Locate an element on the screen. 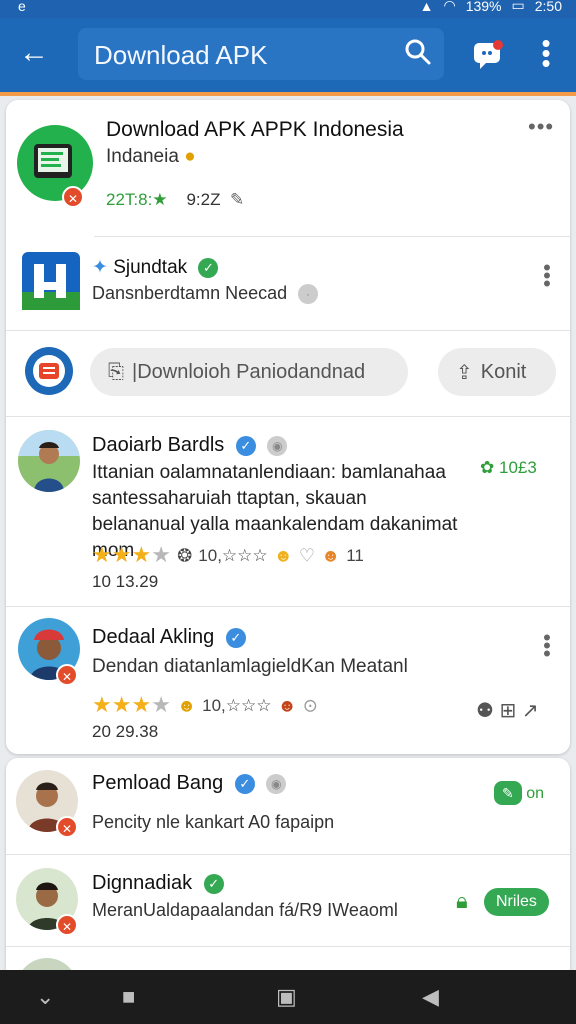  battery-text: 139% is located at coordinates (483, 7).